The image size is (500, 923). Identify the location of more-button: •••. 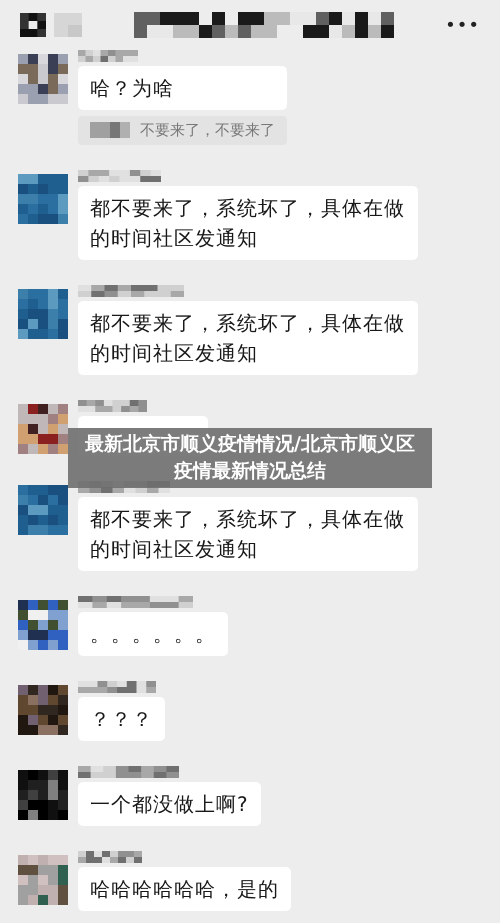
(462, 25).